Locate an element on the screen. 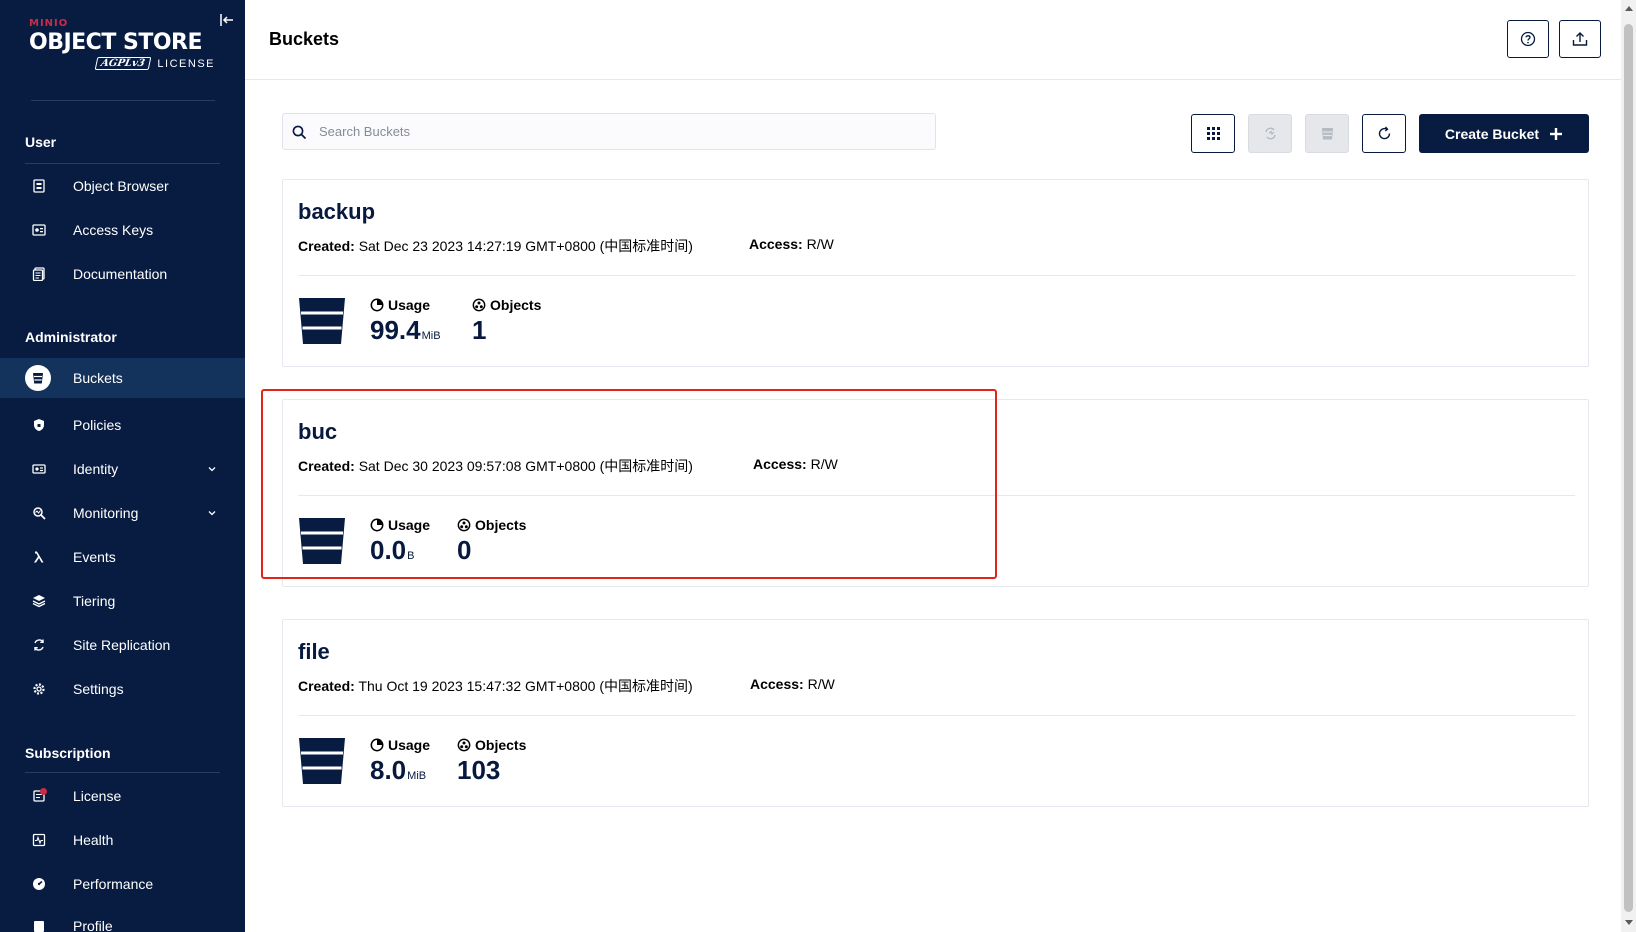  sidebar-item-label: Settings is located at coordinates (98, 689).